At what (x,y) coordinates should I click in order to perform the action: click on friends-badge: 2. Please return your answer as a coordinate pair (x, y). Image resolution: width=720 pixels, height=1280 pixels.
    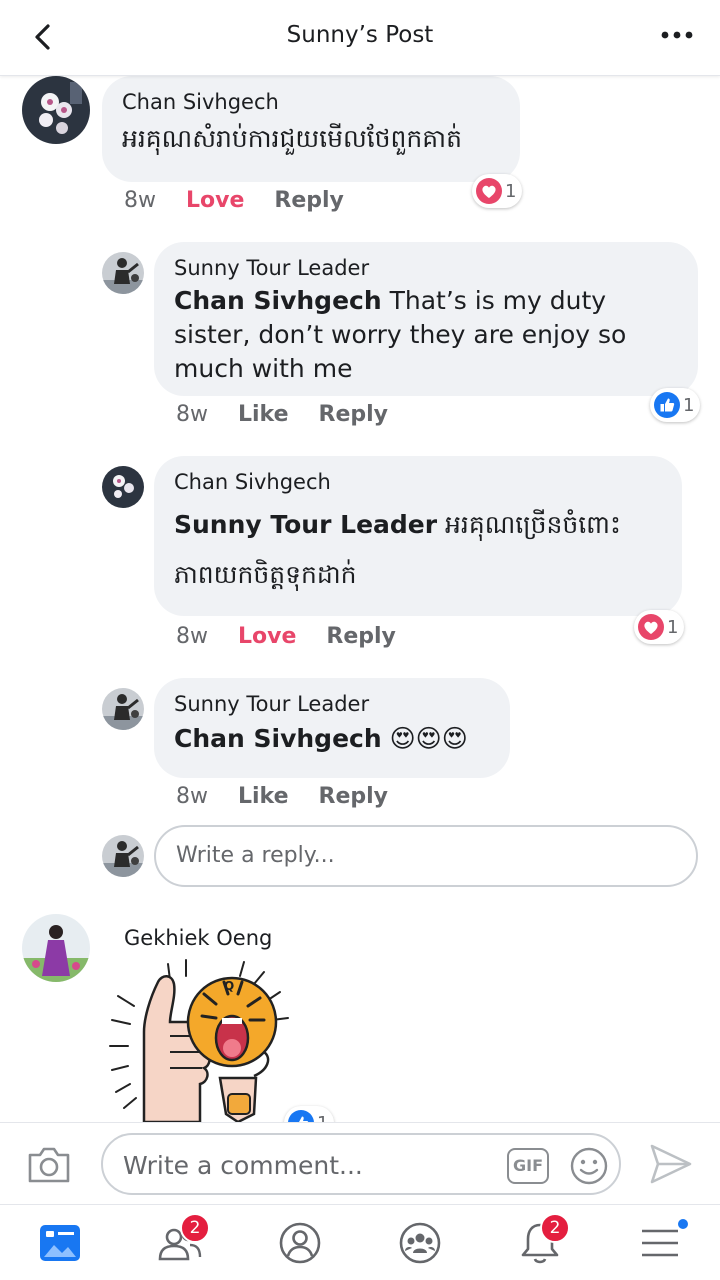
    Looking at the image, I should click on (195, 1228).